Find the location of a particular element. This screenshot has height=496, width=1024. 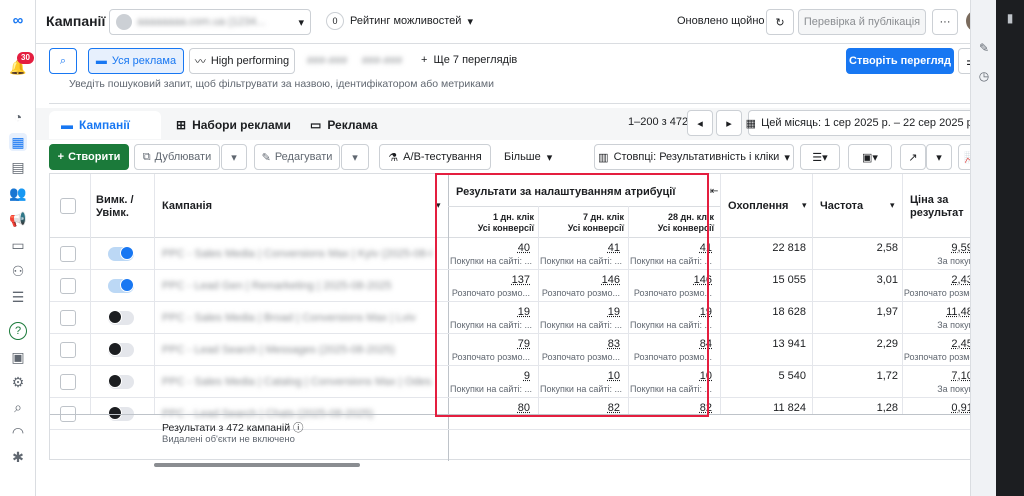

refresh-button: ↻ is located at coordinates (780, 22).